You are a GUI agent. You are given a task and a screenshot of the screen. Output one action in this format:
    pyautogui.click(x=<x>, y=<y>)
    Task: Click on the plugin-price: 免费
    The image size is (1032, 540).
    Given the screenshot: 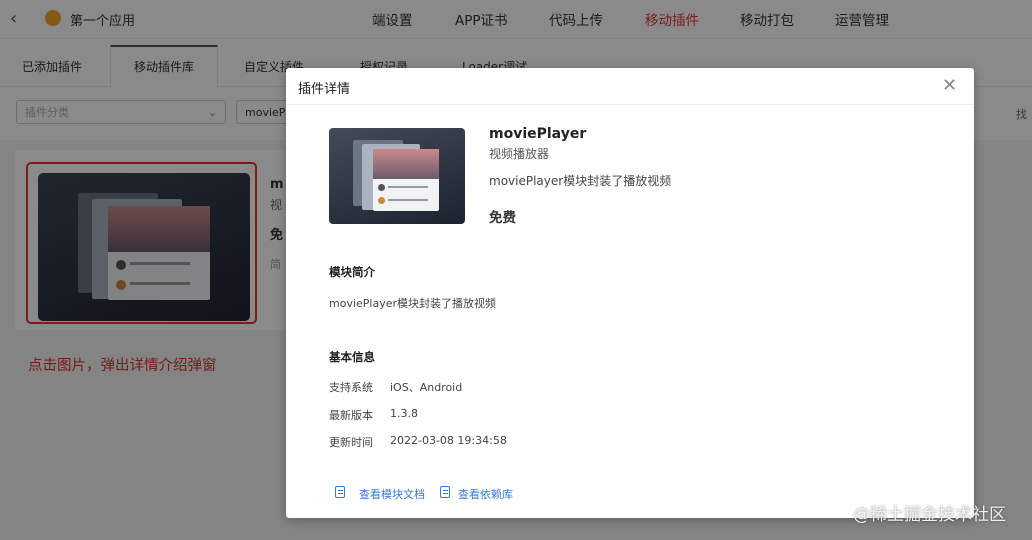 What is the action you would take?
    pyautogui.click(x=502, y=218)
    